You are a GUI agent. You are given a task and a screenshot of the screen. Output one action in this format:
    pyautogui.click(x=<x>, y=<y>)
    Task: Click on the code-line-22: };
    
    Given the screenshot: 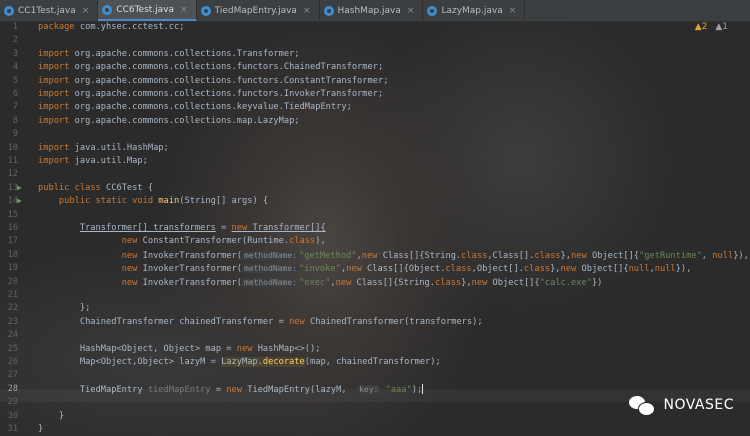 What is the action you would take?
    pyautogui.click(x=85, y=308)
    